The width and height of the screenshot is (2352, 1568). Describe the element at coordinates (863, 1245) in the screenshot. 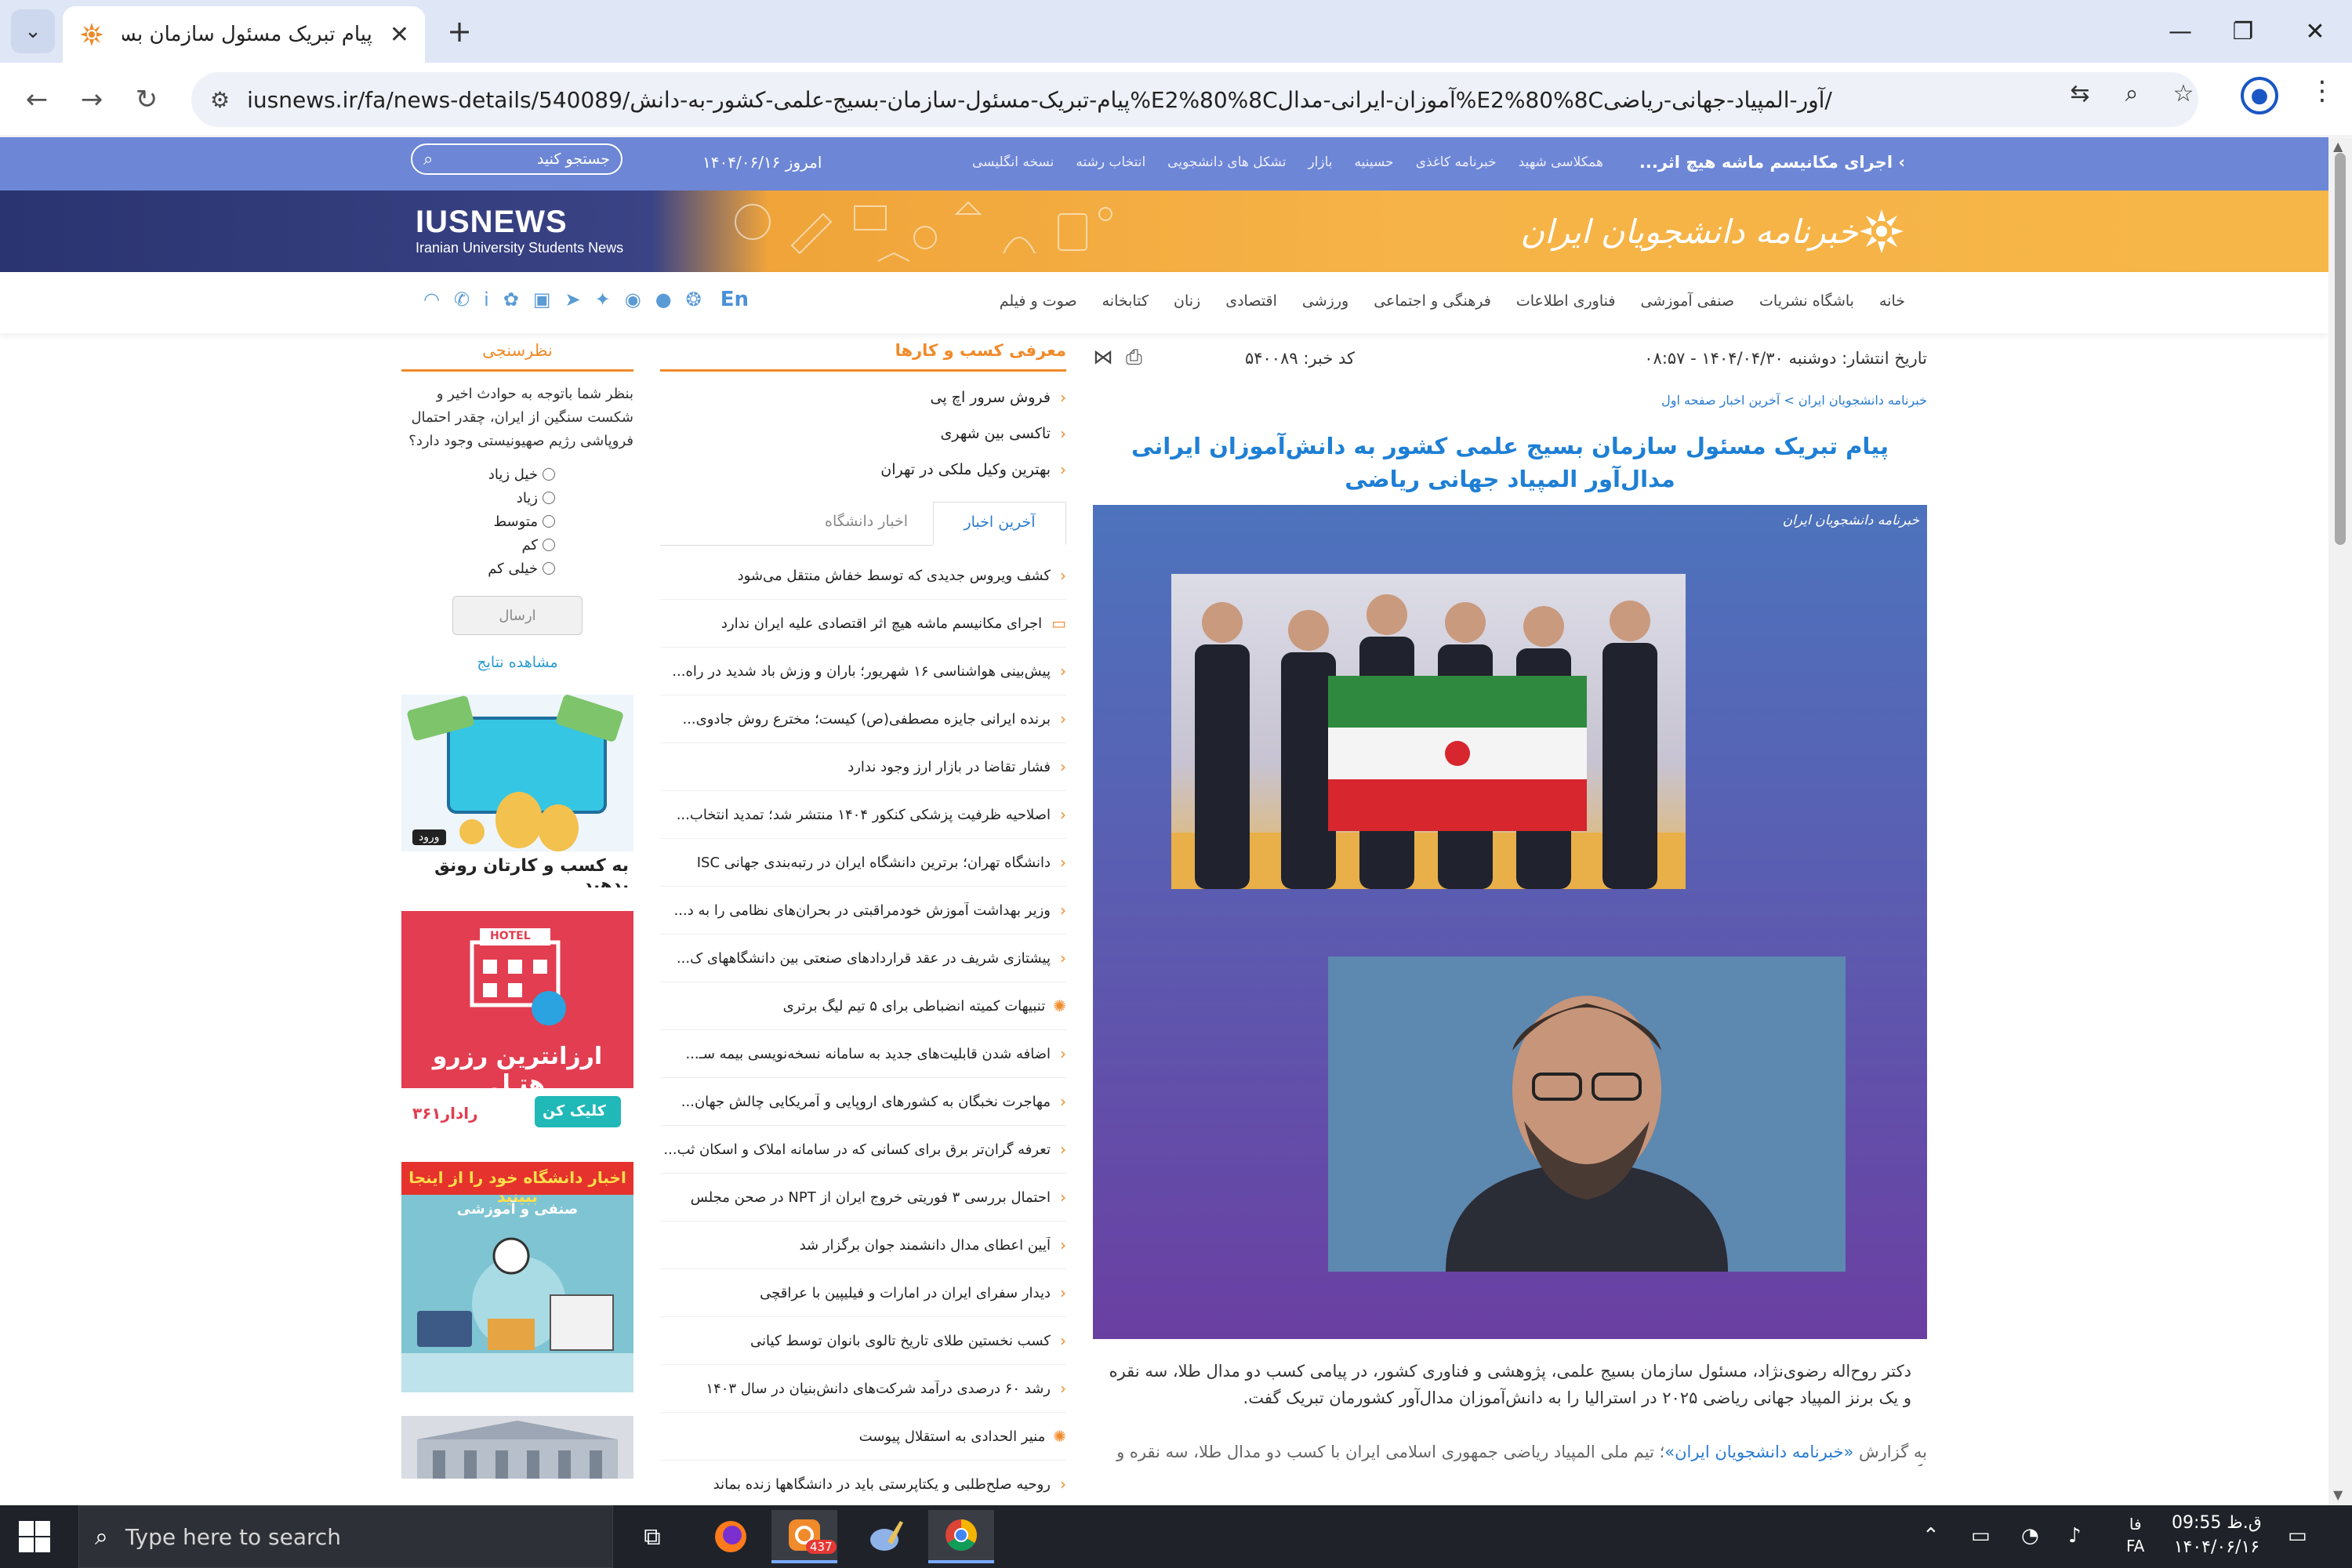

I see `news-item: ‹ آیین اعطای مدال دانشمند جوان برگزار شد` at that location.